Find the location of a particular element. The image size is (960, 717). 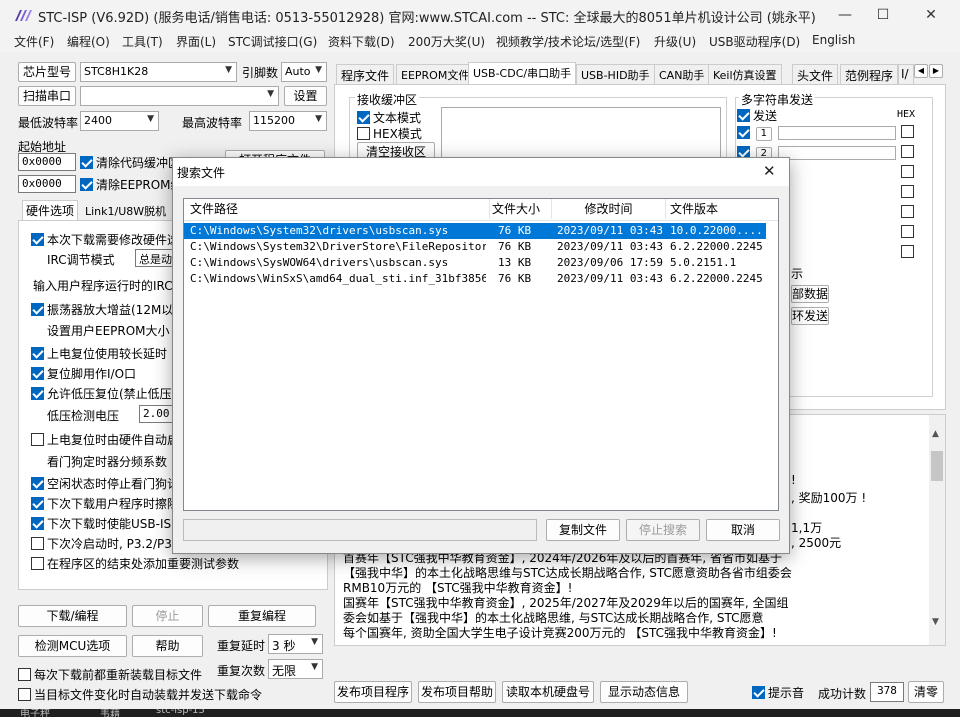

menu-prize: 200万大奖(U) is located at coordinates (446, 41).